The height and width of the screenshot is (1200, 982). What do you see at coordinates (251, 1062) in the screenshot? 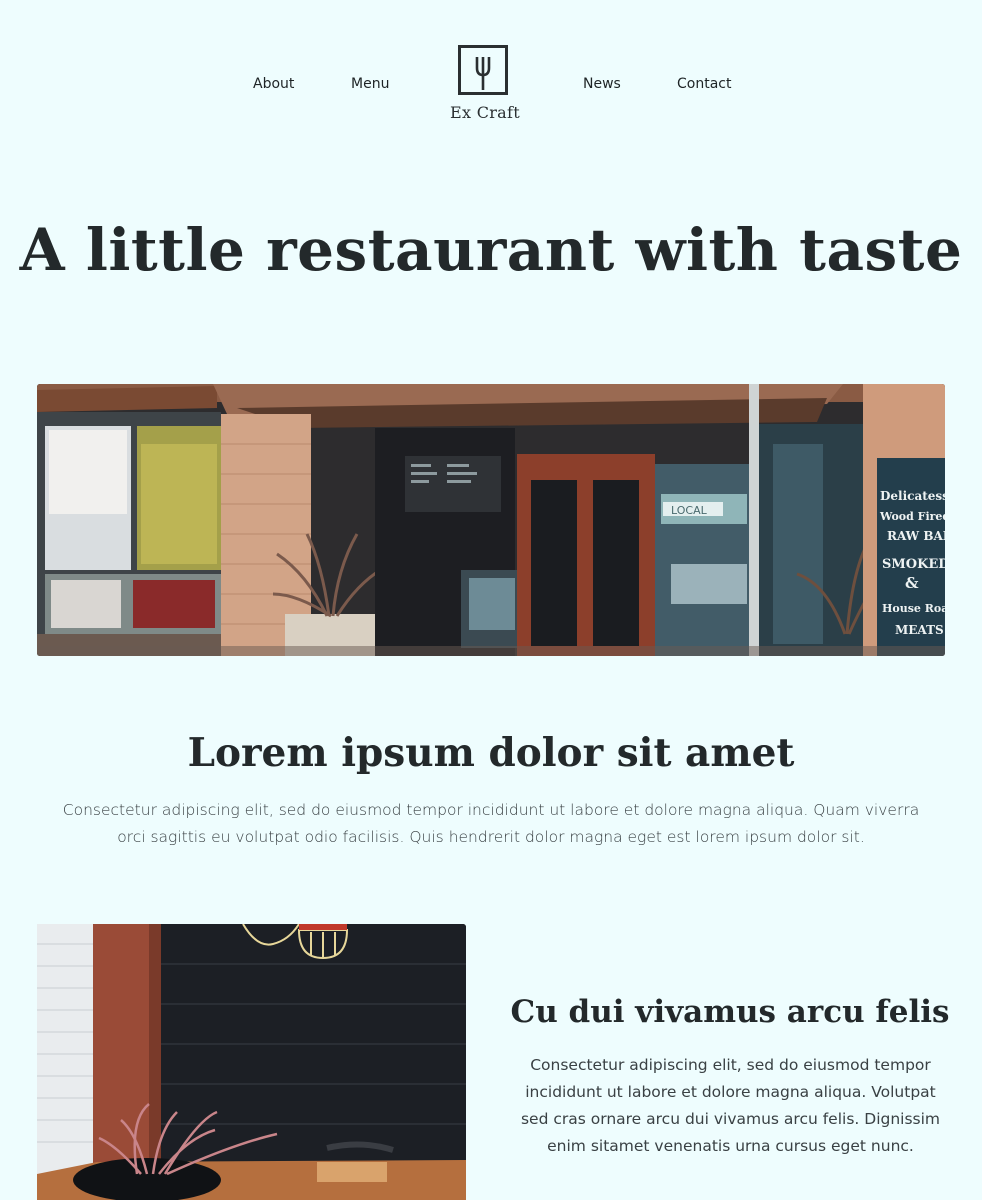
I see `restaurant-interior-photo` at bounding box center [251, 1062].